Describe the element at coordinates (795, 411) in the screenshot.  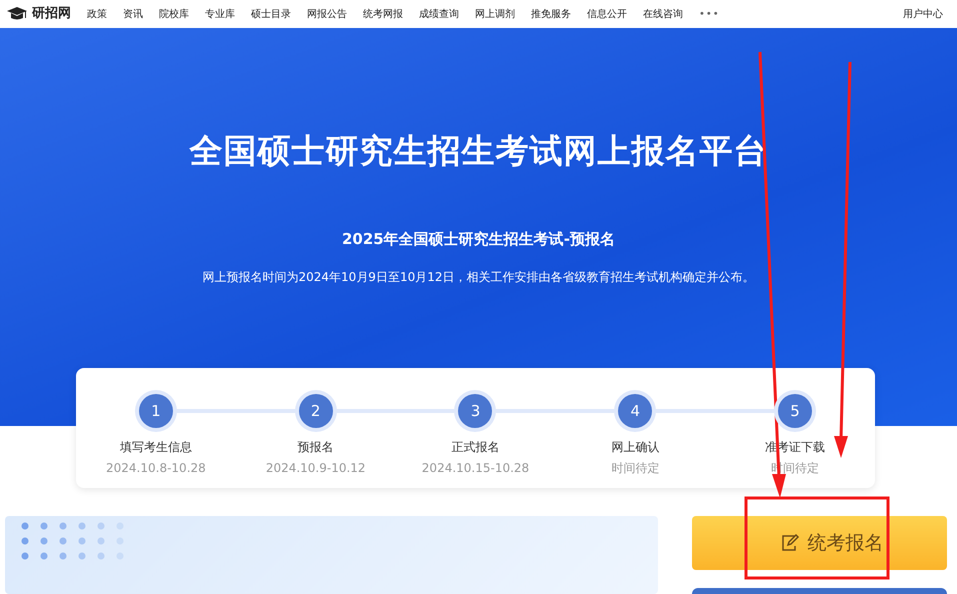
I see `step-number: 5` at that location.